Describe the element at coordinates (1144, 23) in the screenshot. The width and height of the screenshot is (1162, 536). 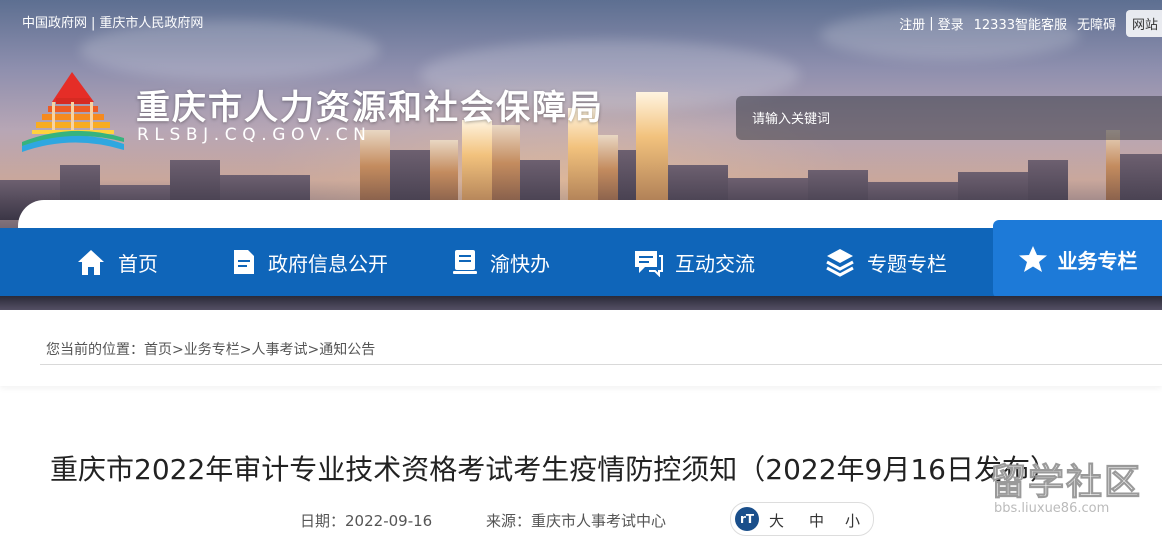
I see `site-nav-button: 网站` at that location.